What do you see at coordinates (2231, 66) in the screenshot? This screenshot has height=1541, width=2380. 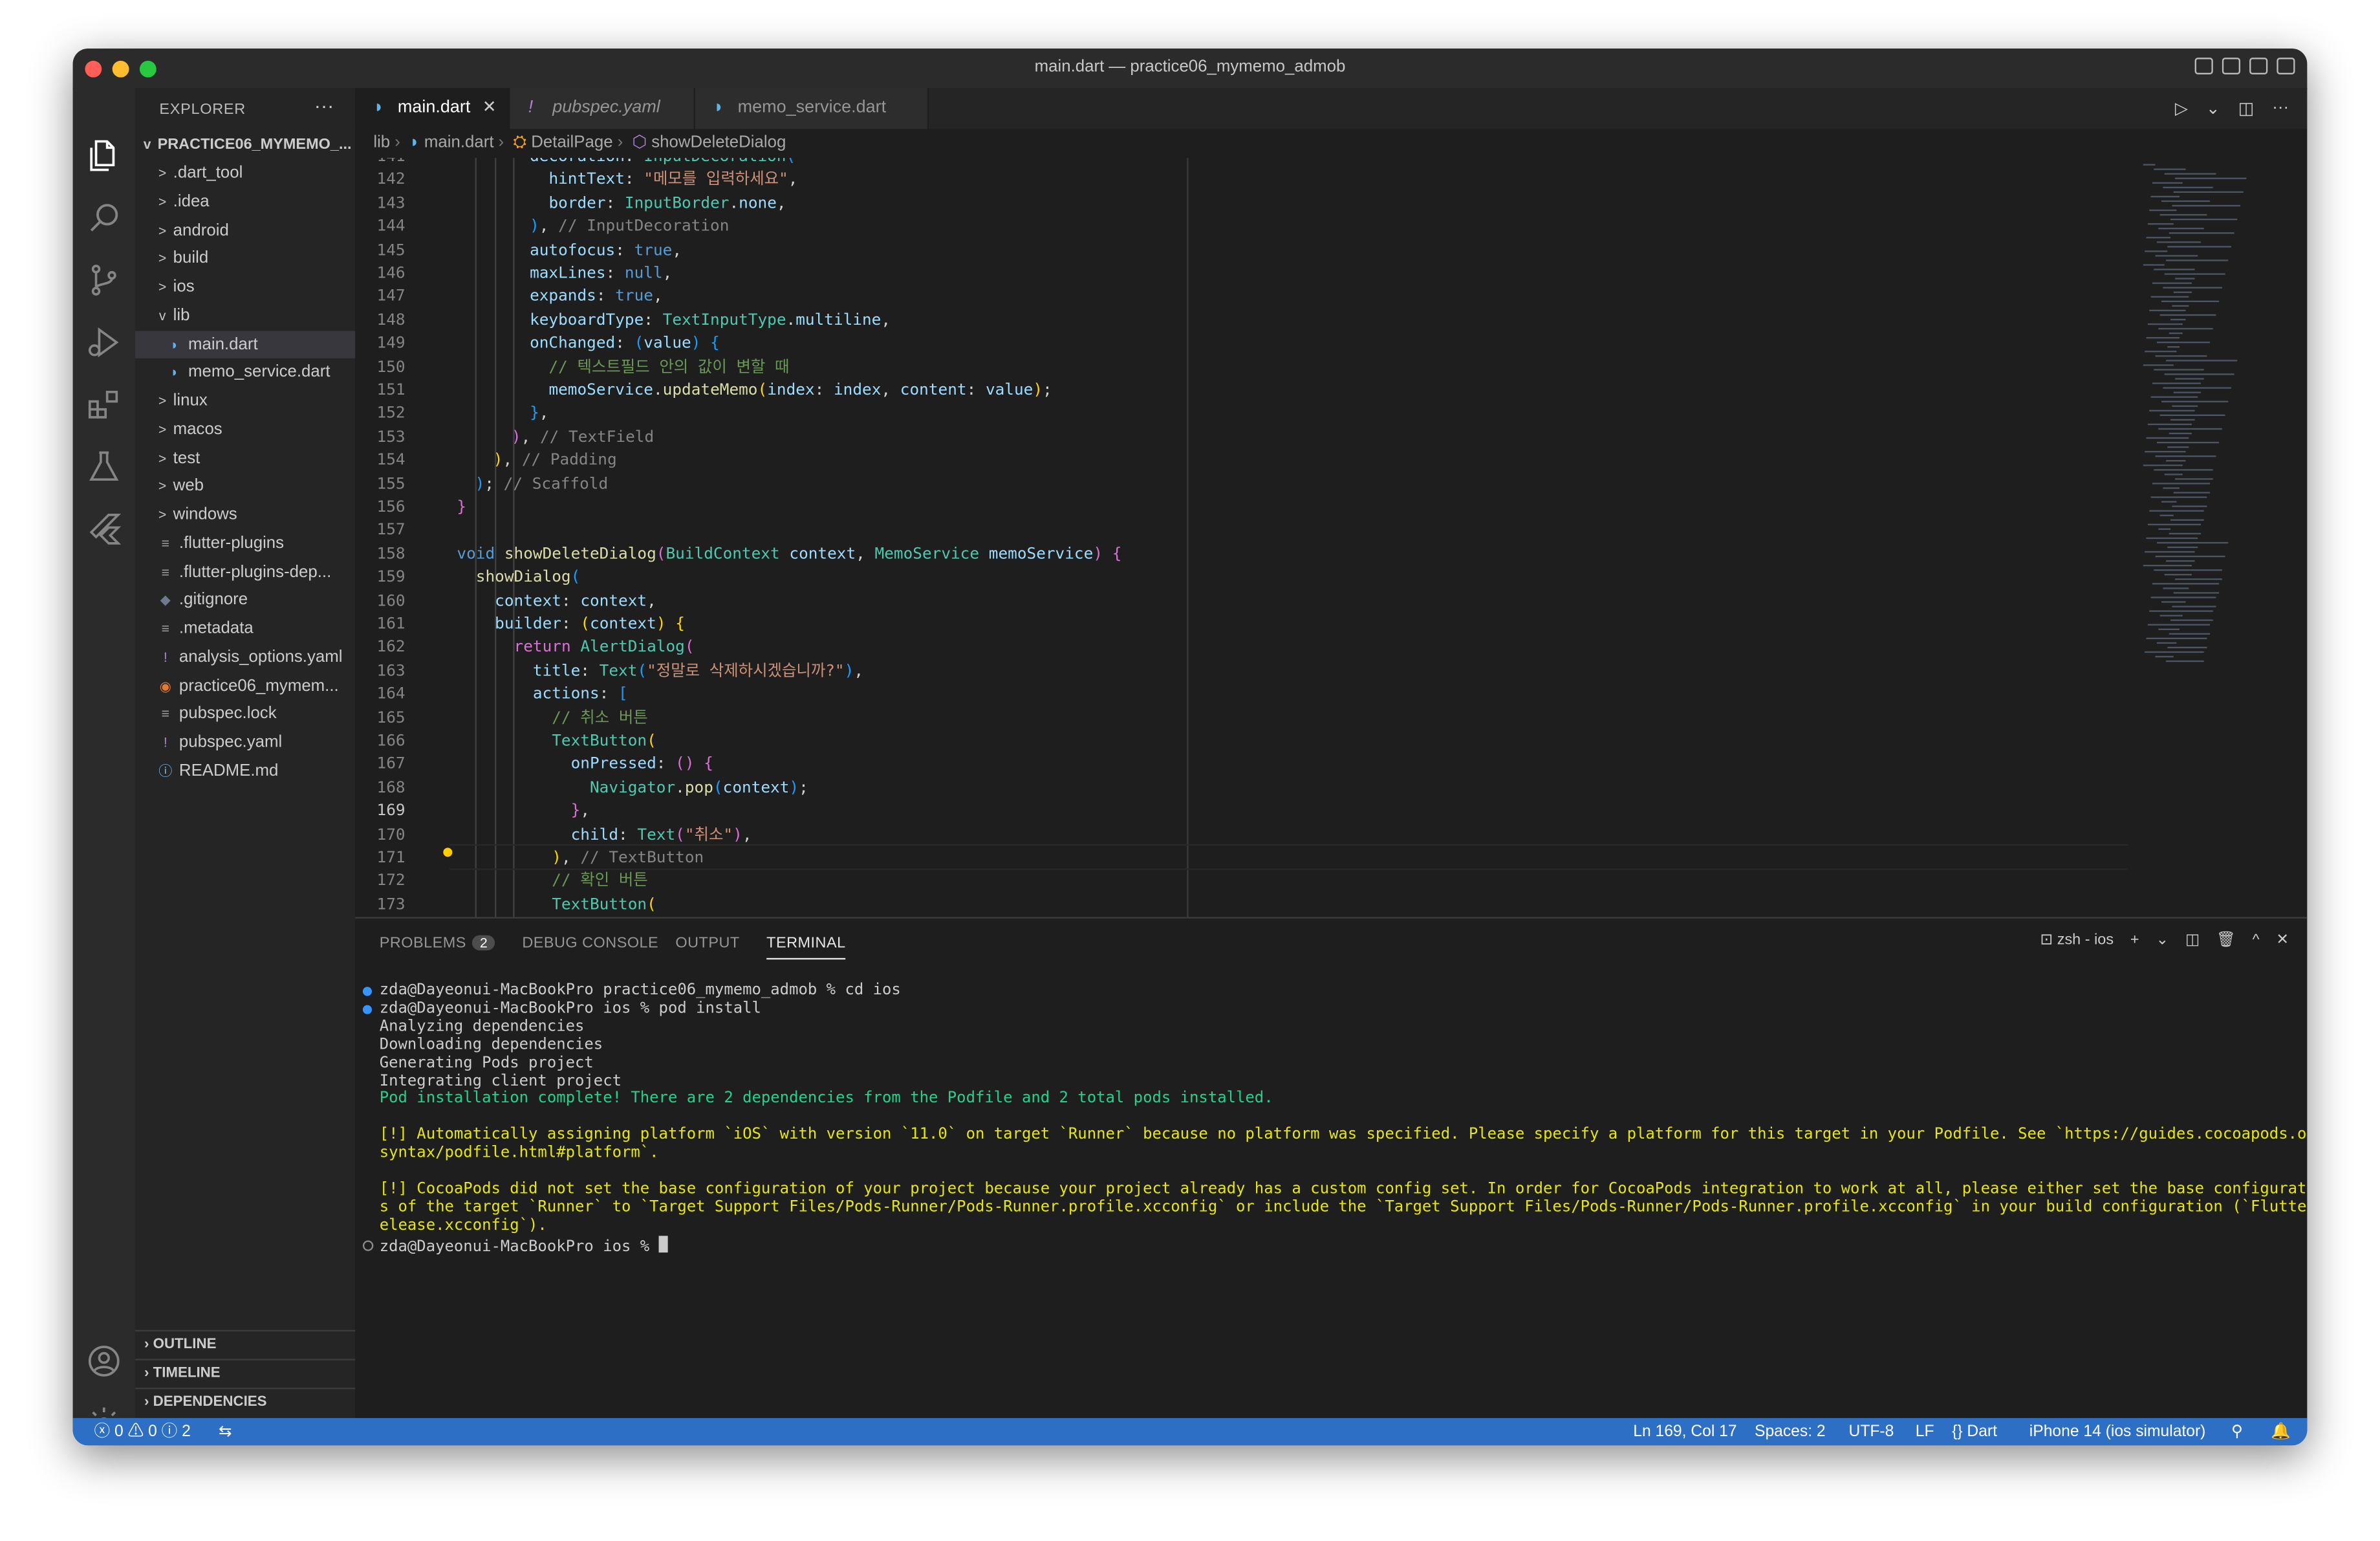 I see `toggle-panel-icon` at bounding box center [2231, 66].